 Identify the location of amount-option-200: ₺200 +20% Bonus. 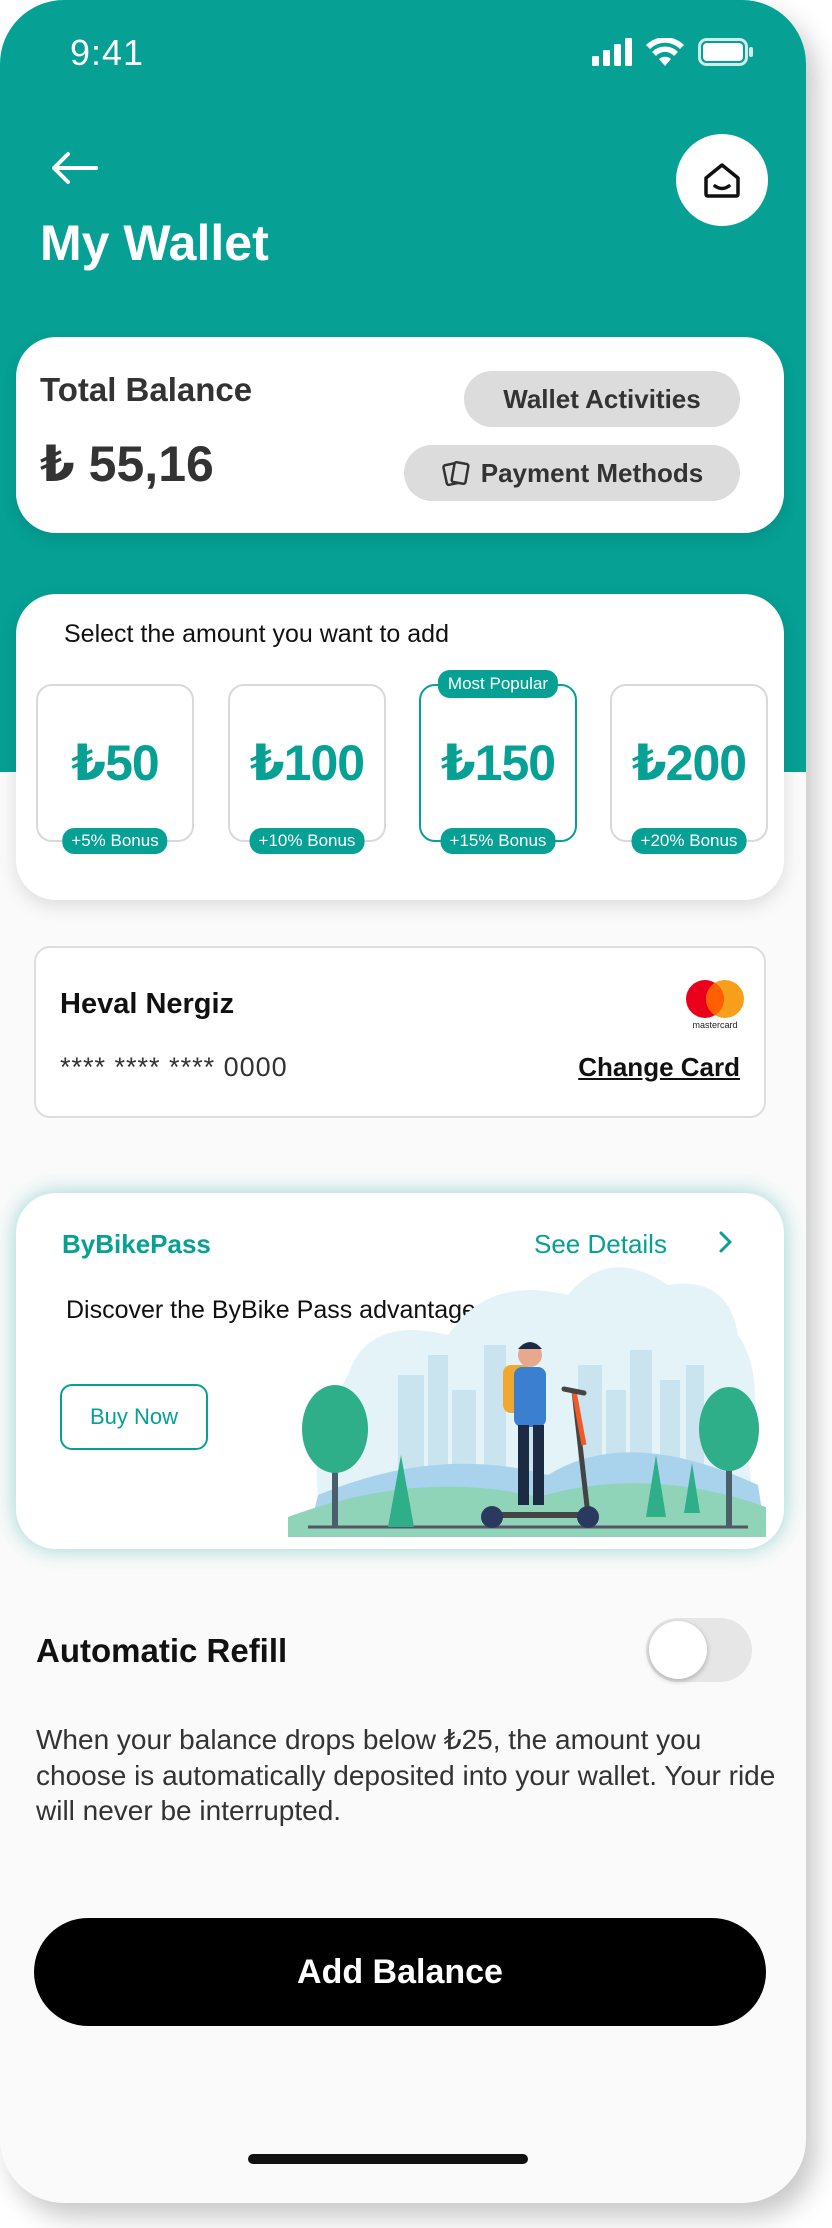
(689, 769).